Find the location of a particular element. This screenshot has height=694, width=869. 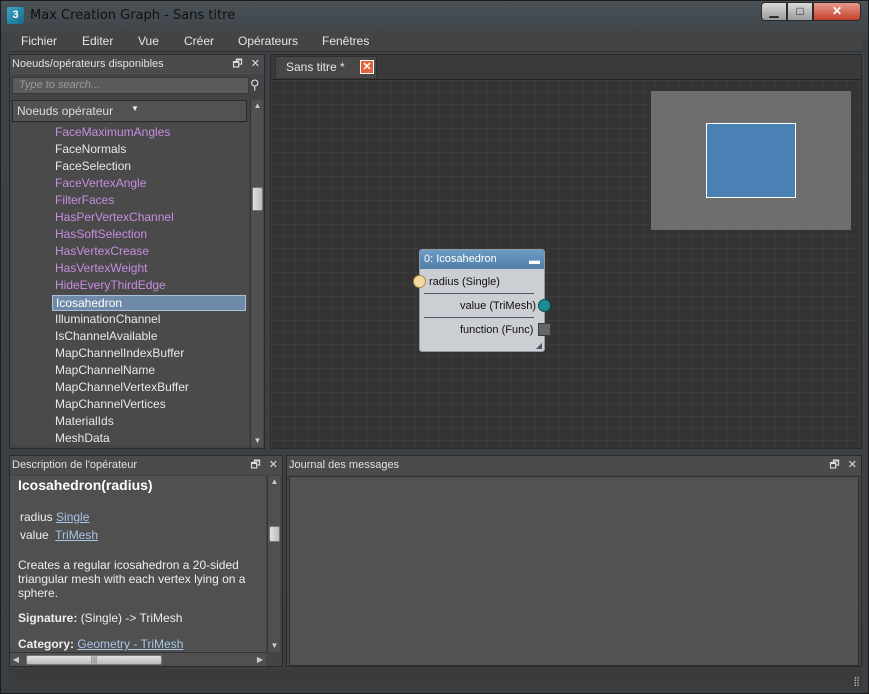

param-row-value: value TriMesh is located at coordinates (59, 535).